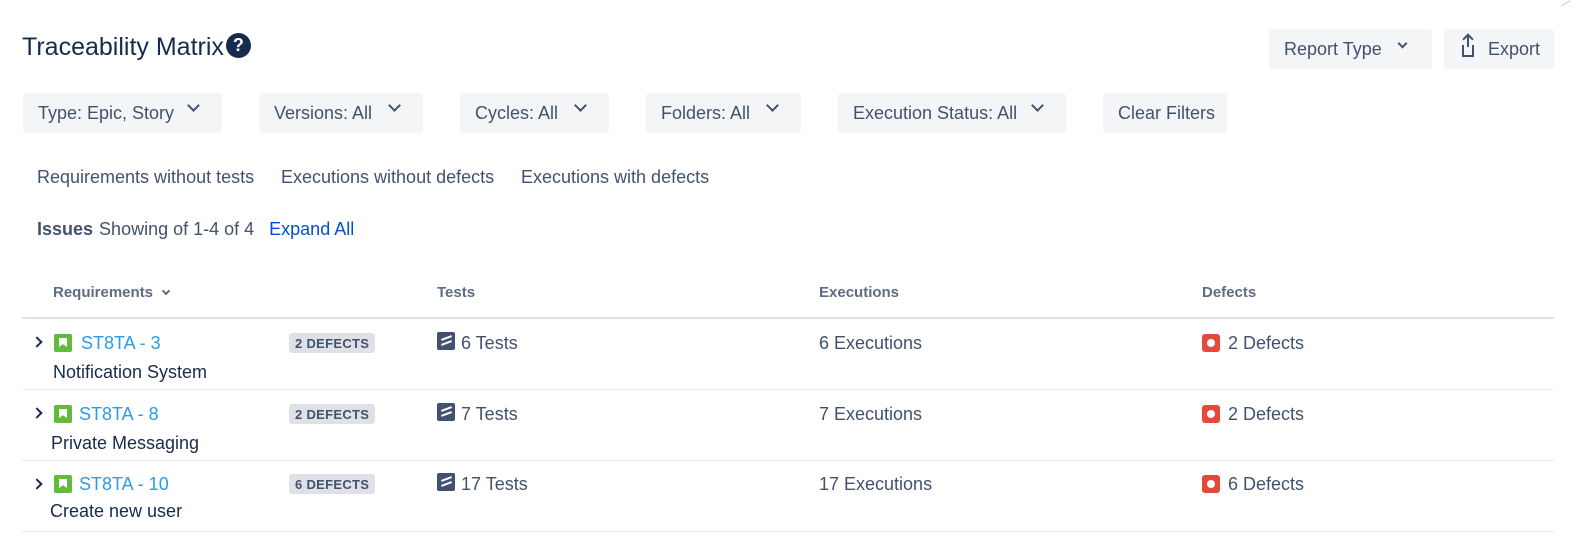 The height and width of the screenshot is (536, 1584). I want to click on column-header-executions: Executions, so click(859, 292).